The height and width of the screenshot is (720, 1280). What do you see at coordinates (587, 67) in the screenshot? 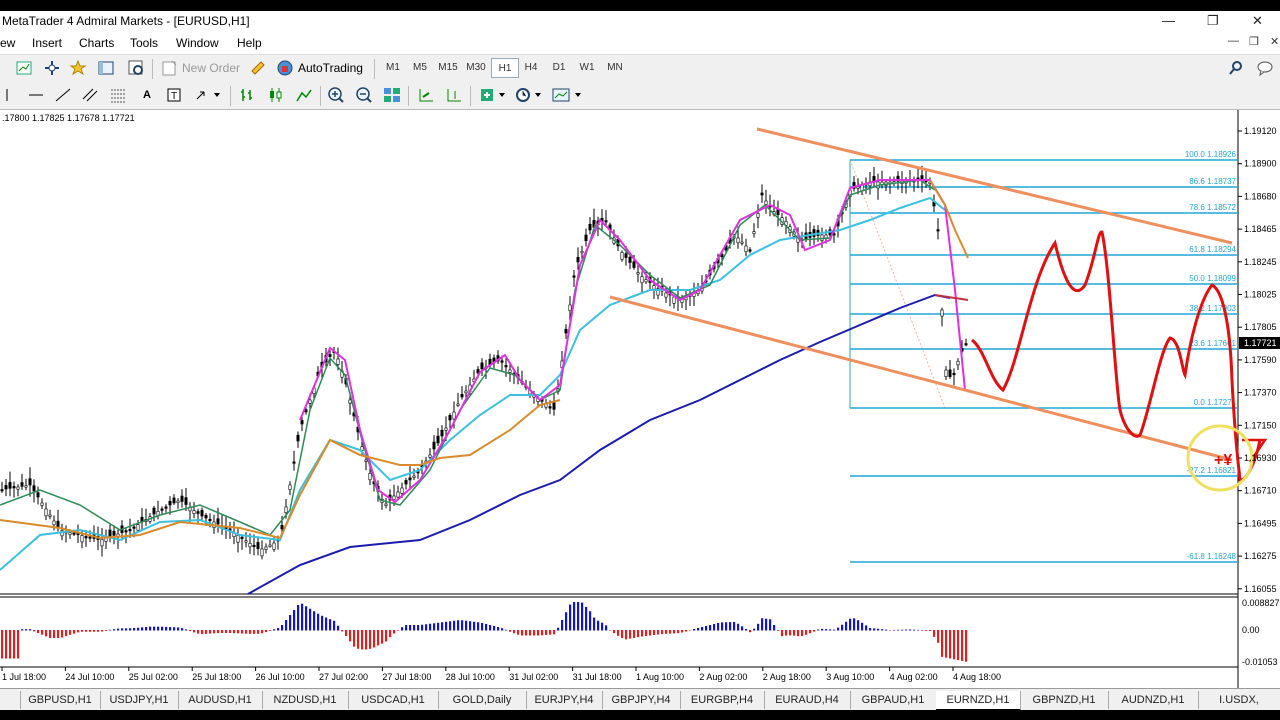
I see `timeframe-w1: W1` at bounding box center [587, 67].